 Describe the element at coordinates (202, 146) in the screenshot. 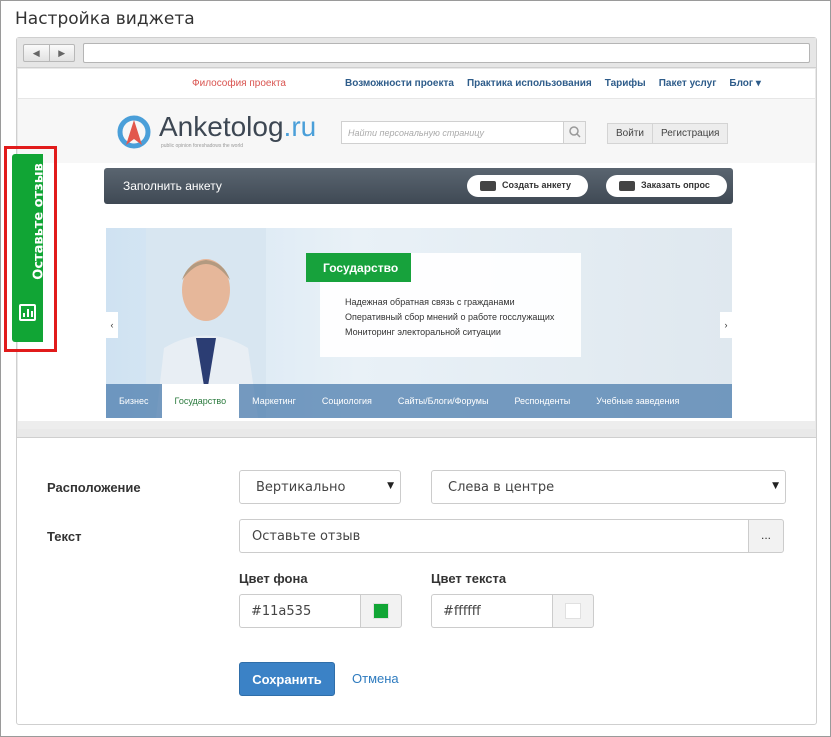

I see `logo-tagline: public opinion foreshadows the world` at that location.